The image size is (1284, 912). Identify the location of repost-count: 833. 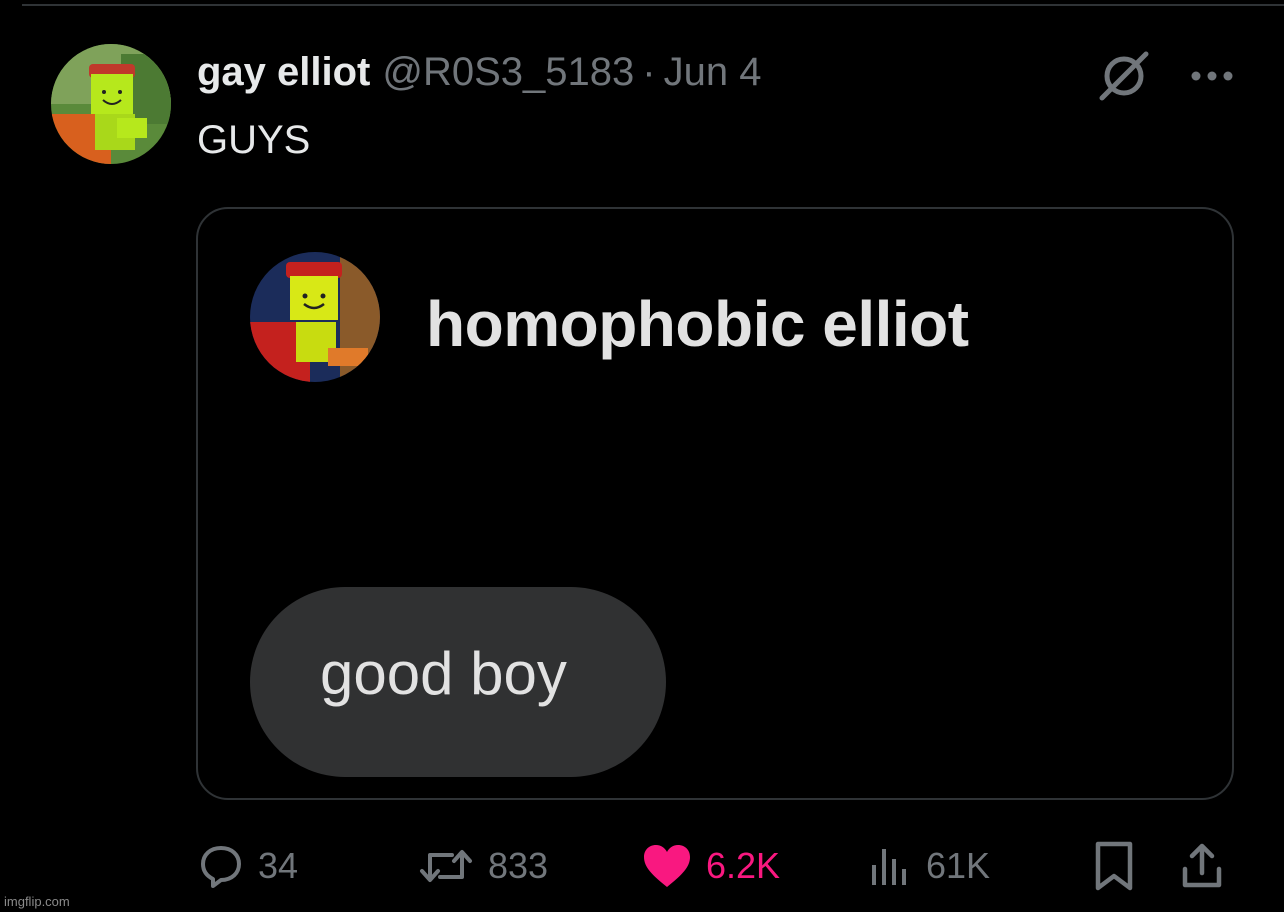
(518, 865).